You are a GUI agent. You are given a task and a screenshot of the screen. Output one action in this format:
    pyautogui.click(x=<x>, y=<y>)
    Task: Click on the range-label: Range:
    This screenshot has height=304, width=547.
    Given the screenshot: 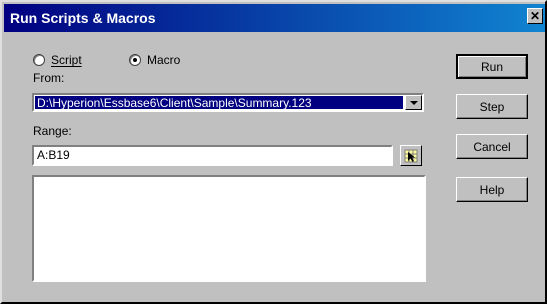 What is the action you would take?
    pyautogui.click(x=52, y=131)
    